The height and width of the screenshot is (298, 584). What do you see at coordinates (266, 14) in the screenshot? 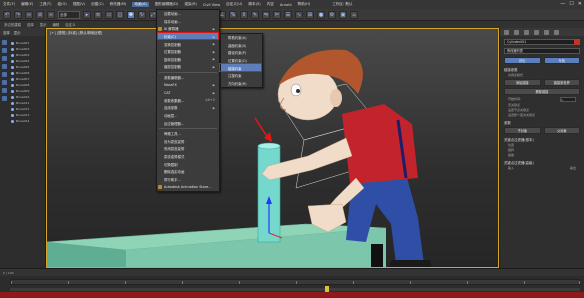
I see `mirror-icon: ⇋` at bounding box center [266, 14].